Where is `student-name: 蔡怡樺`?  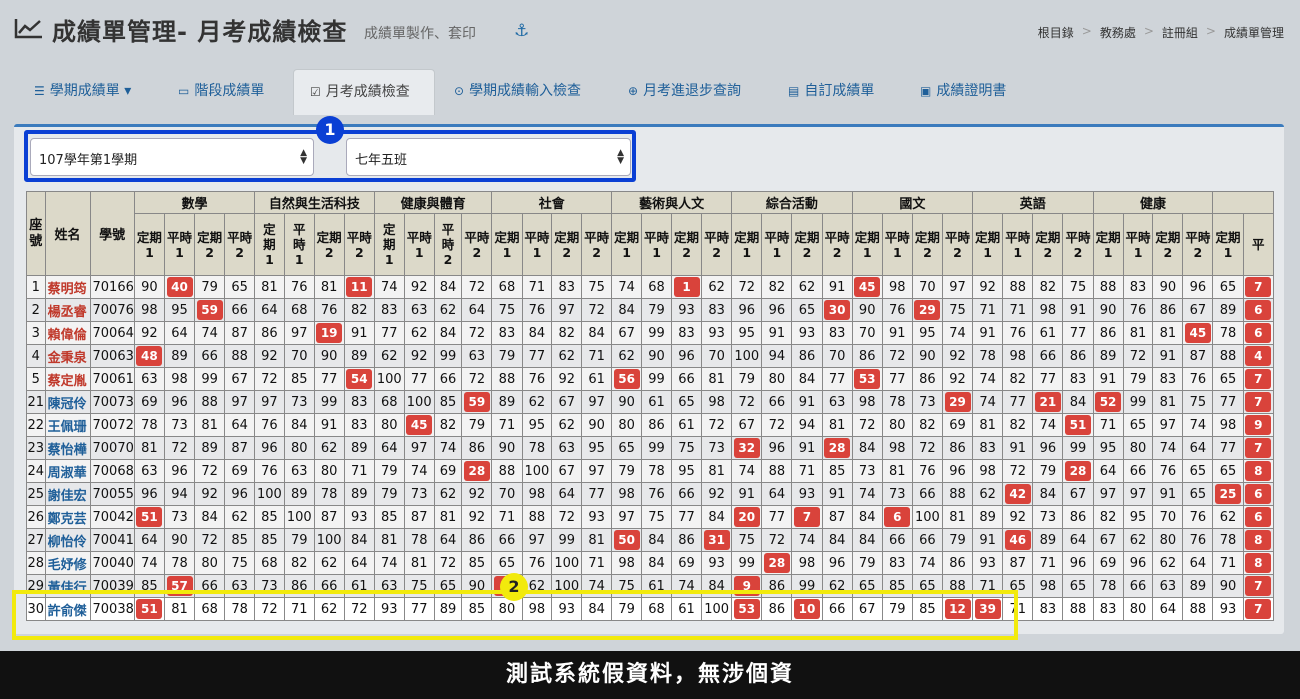 student-name: 蔡怡樺 is located at coordinates (67, 448).